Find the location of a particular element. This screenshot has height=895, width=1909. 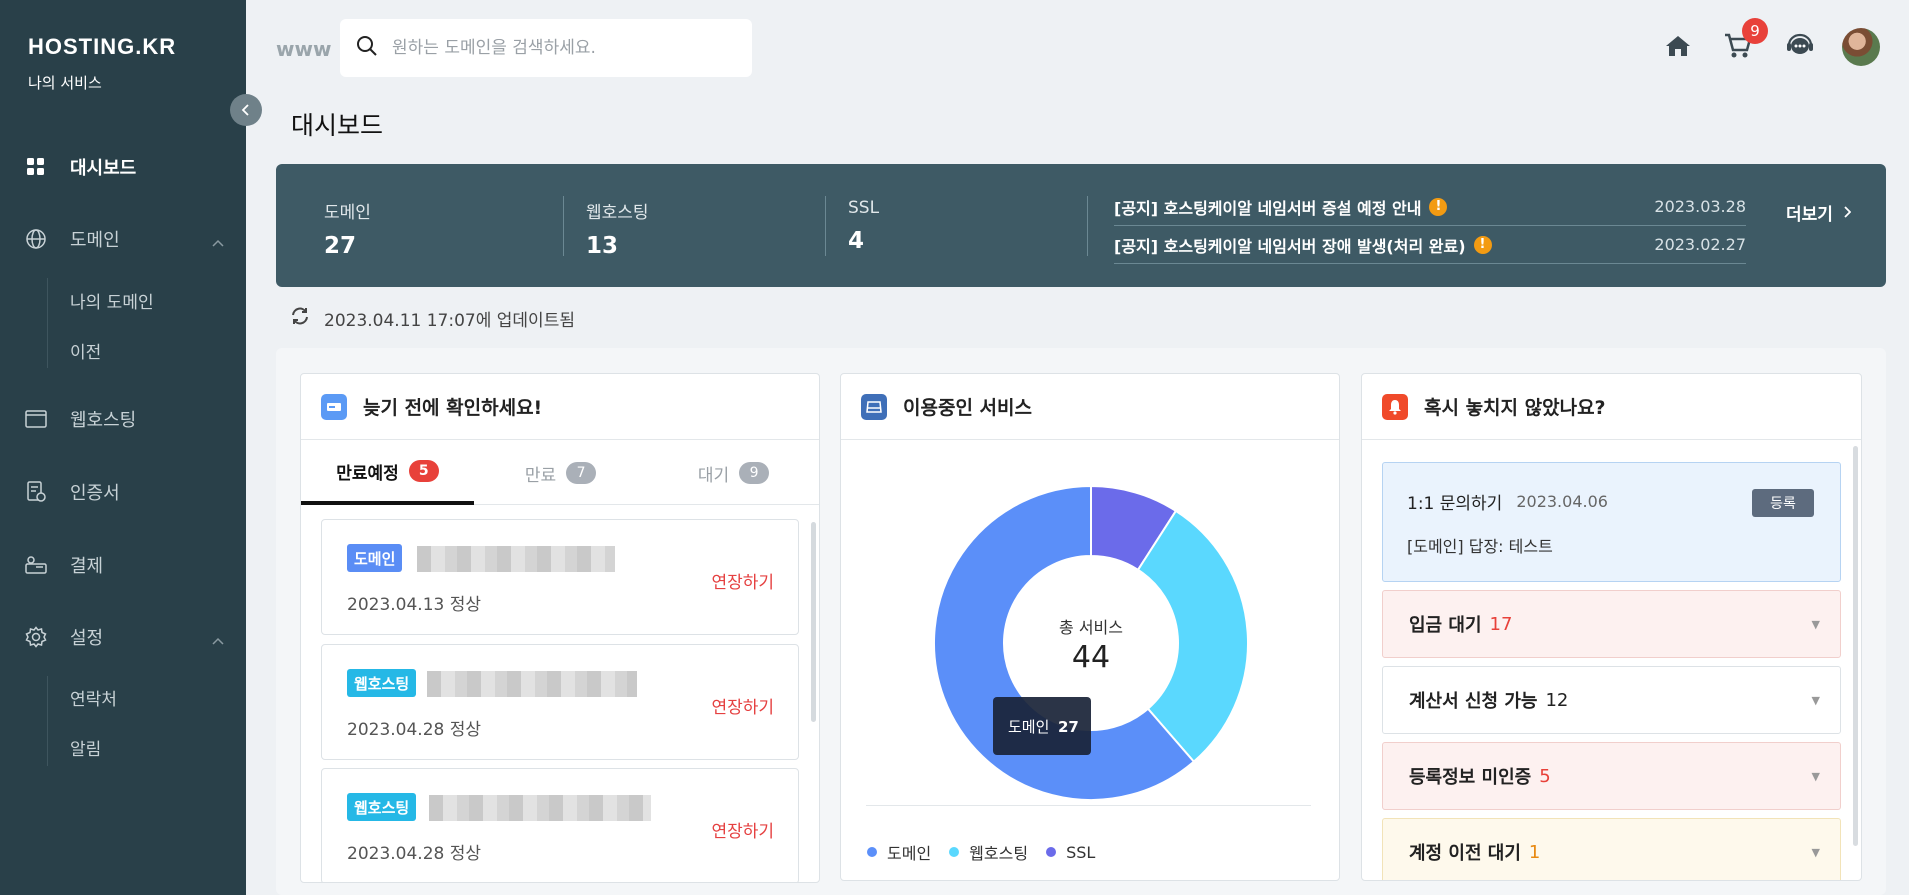

card-header: 혹시 놓치지 않았나요? is located at coordinates (1611, 407).